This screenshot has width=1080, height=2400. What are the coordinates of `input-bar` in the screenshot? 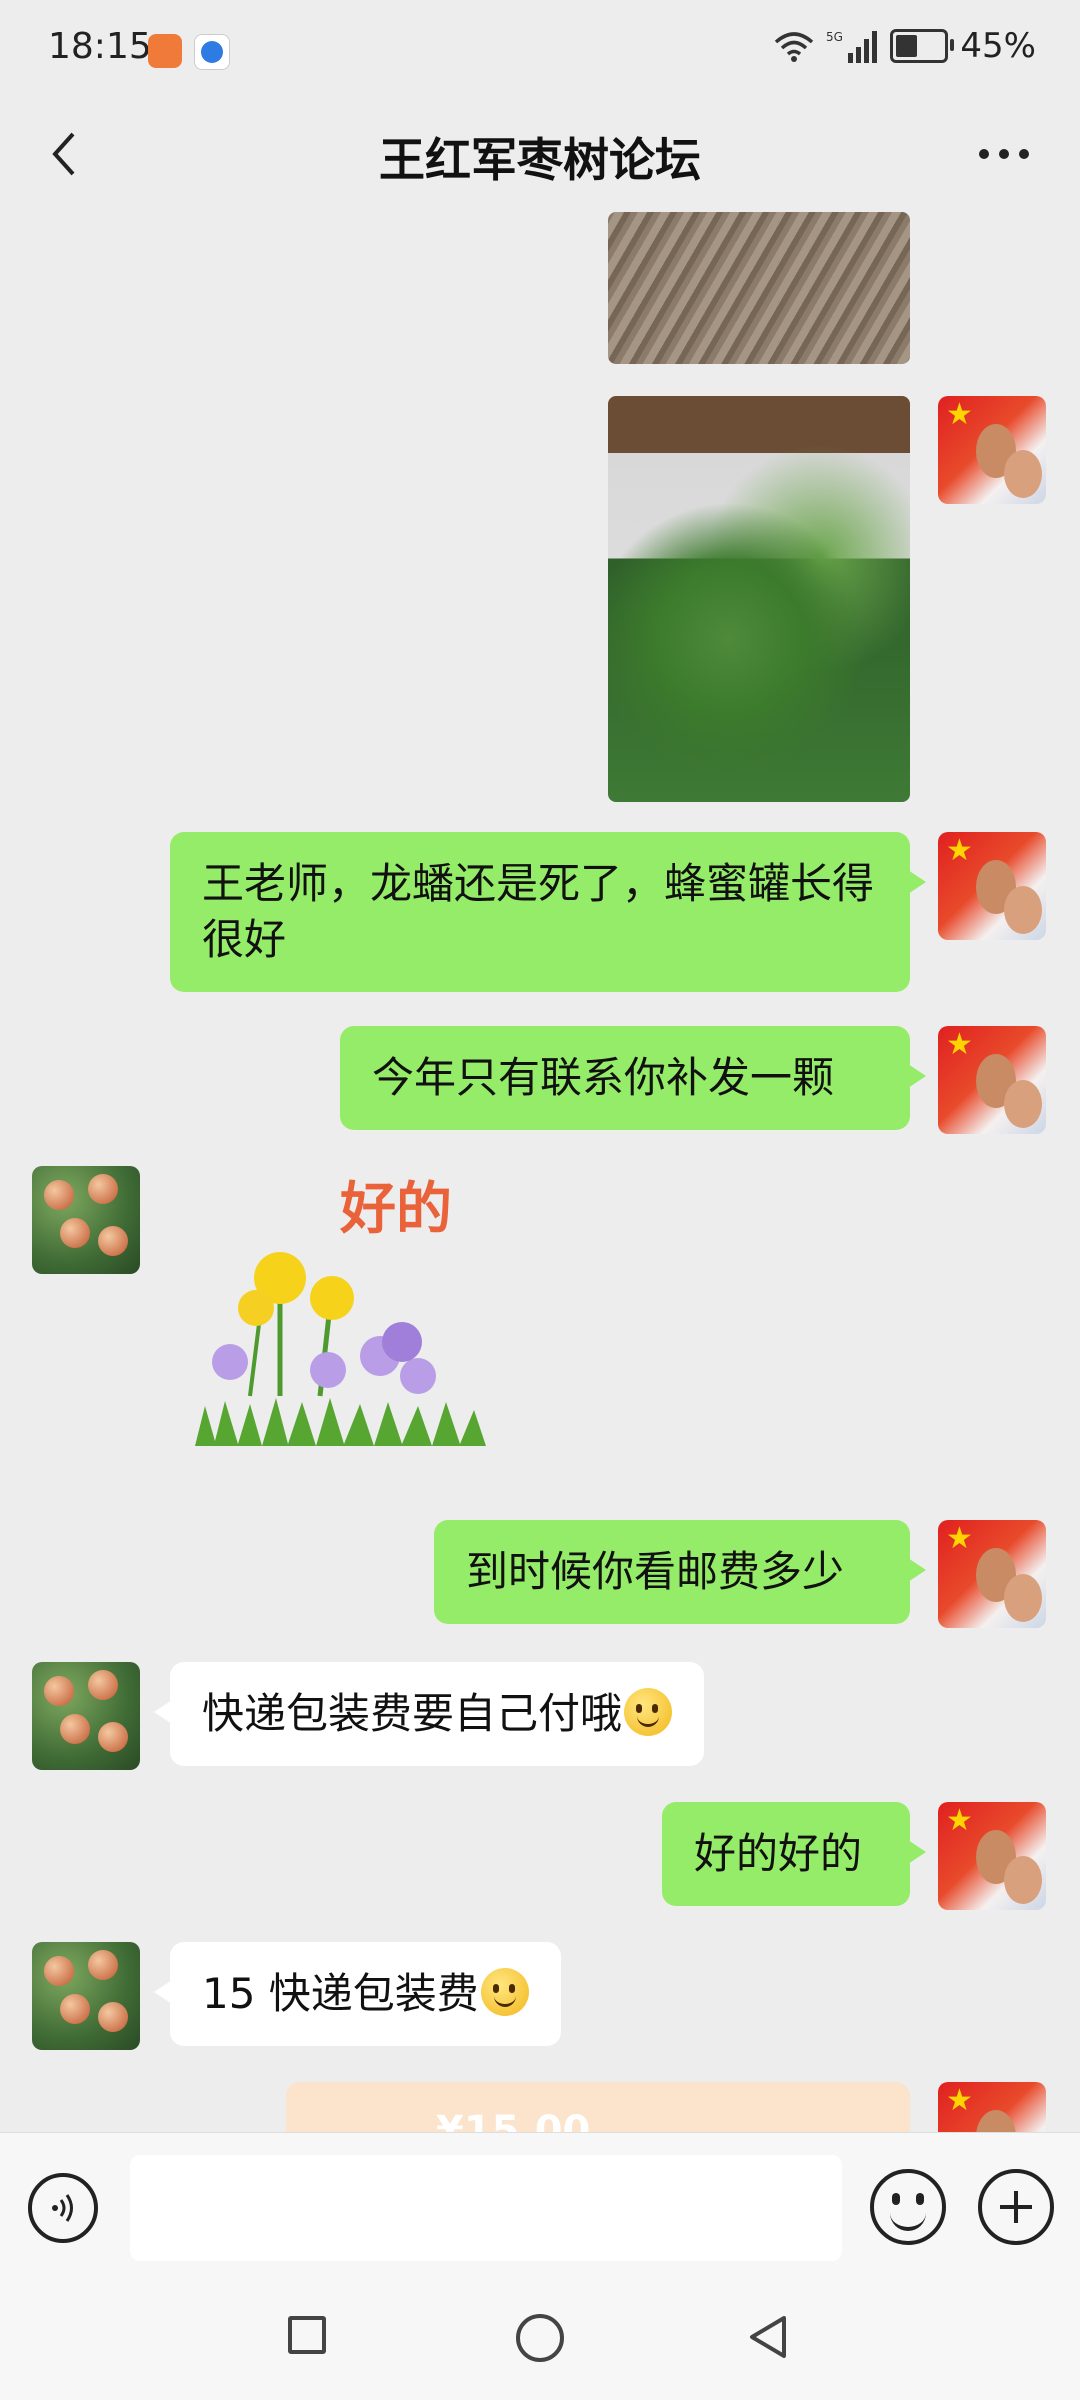 It's located at (540, 2207).